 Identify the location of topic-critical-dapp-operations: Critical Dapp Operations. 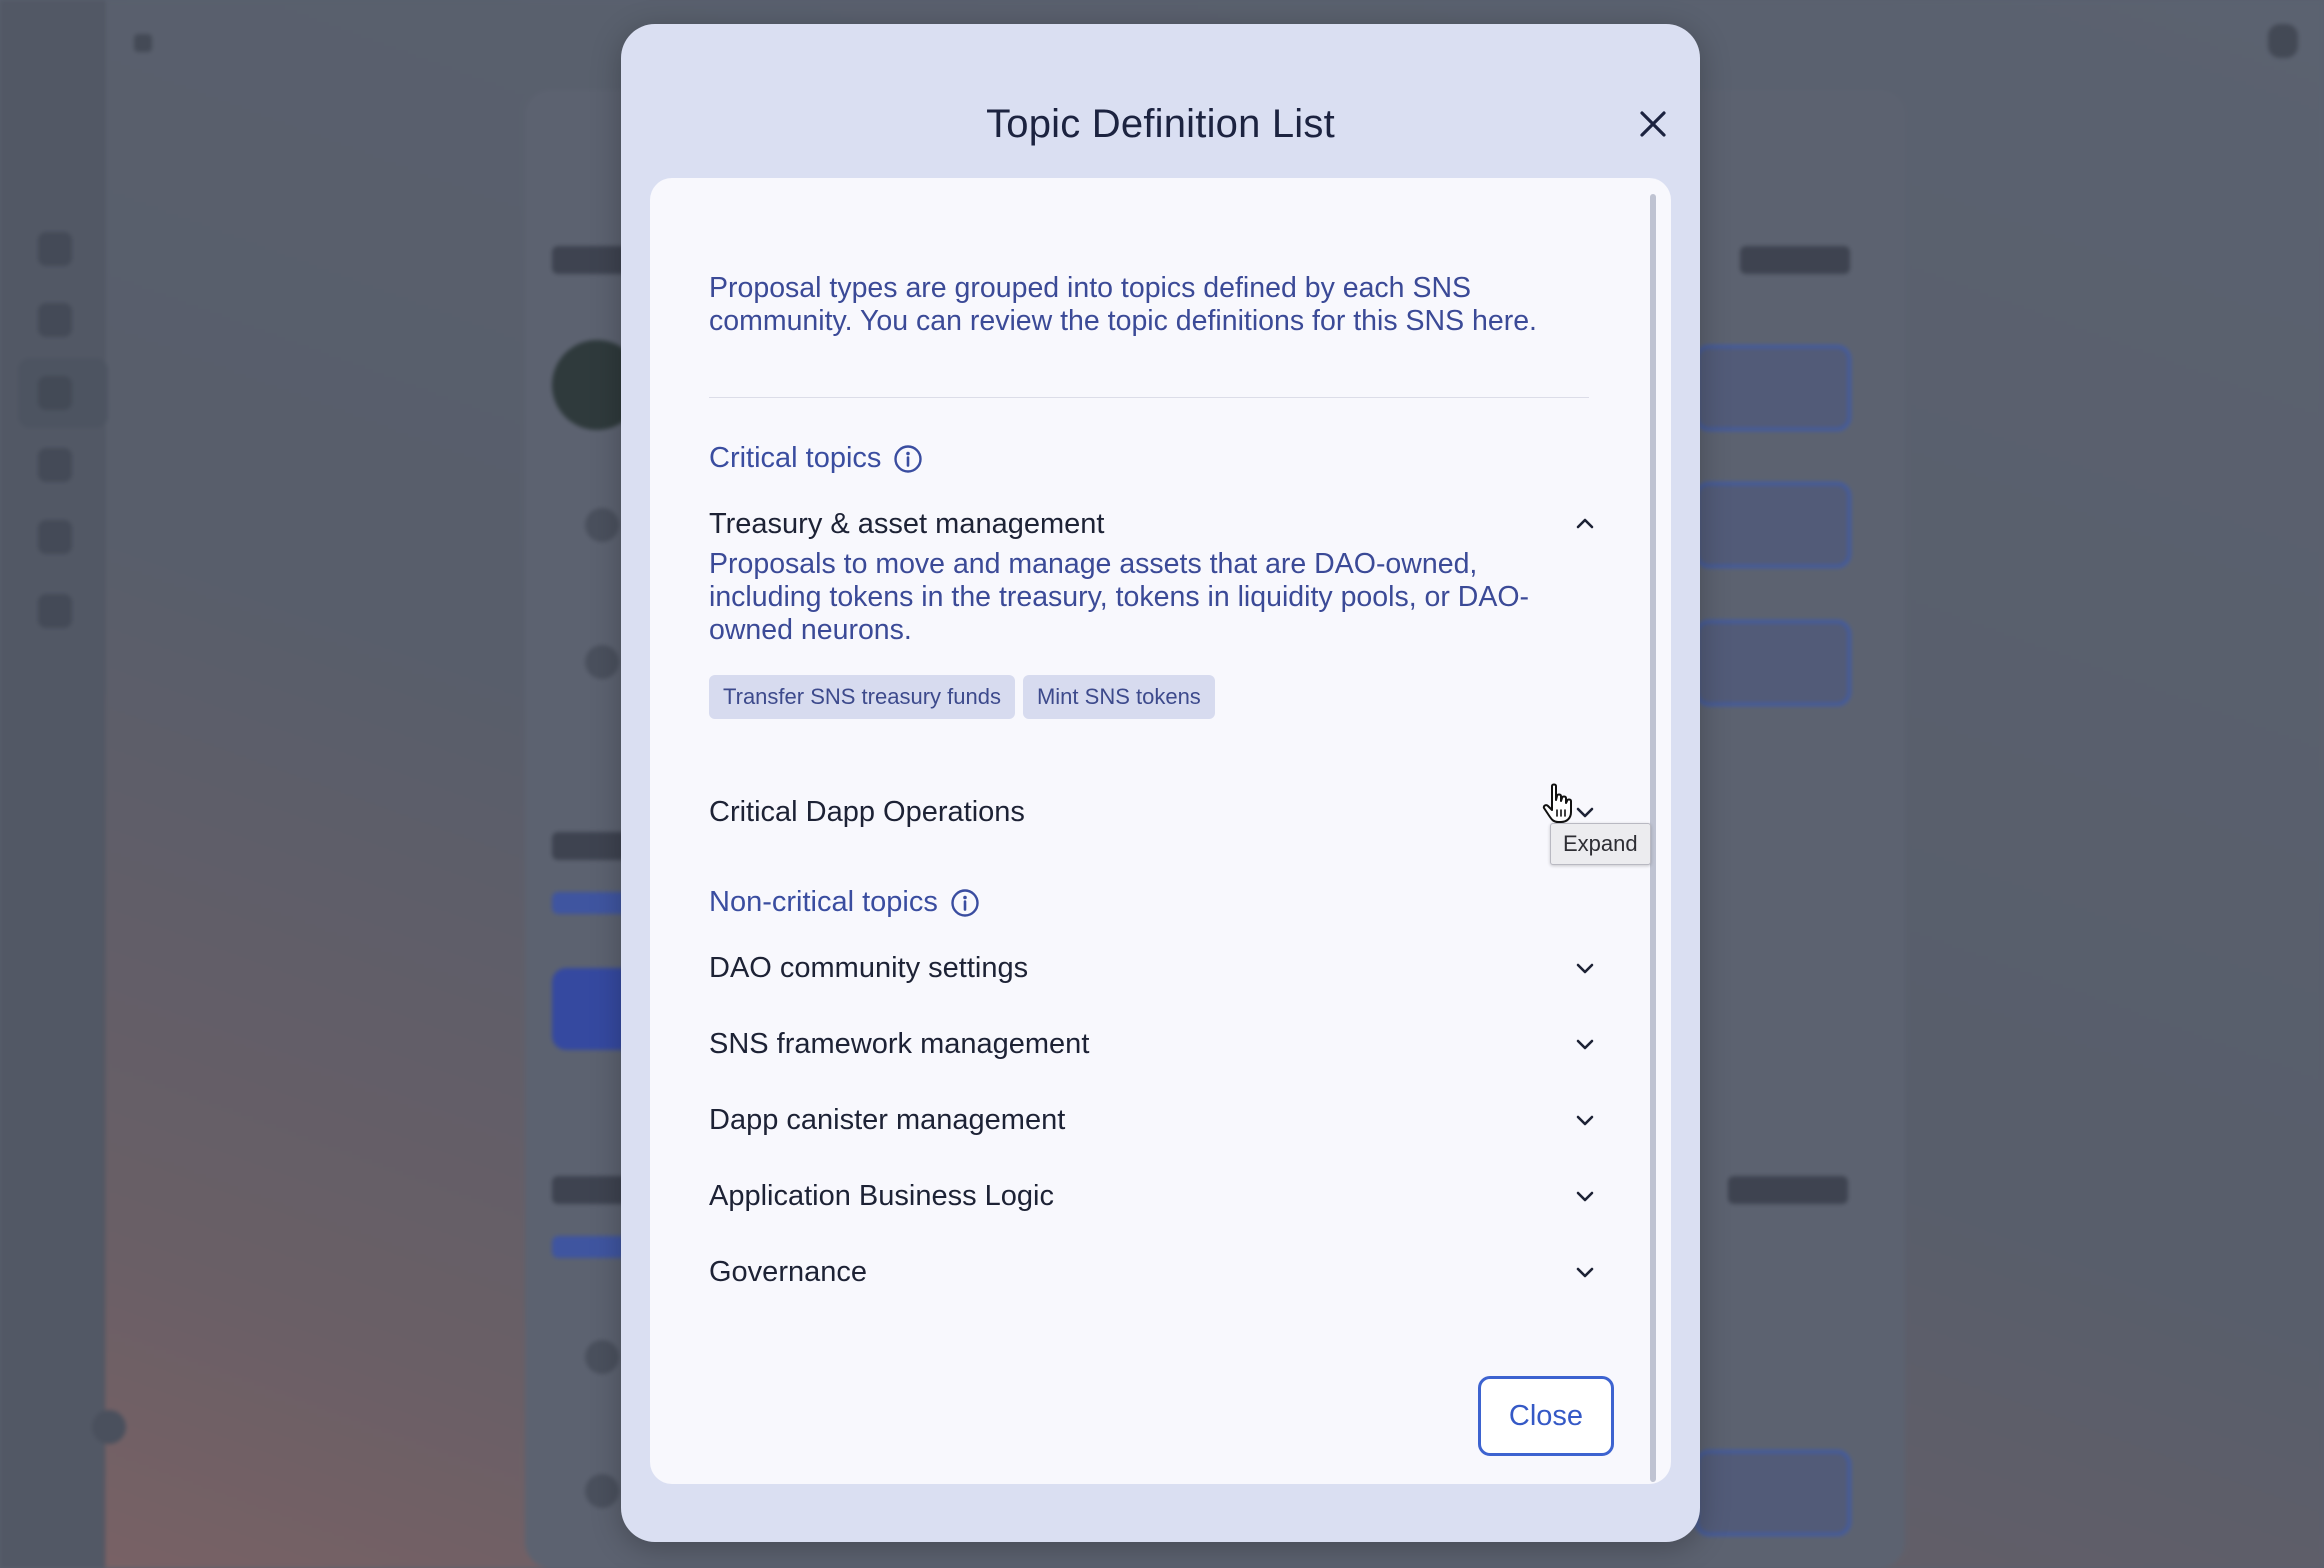
(1159, 812).